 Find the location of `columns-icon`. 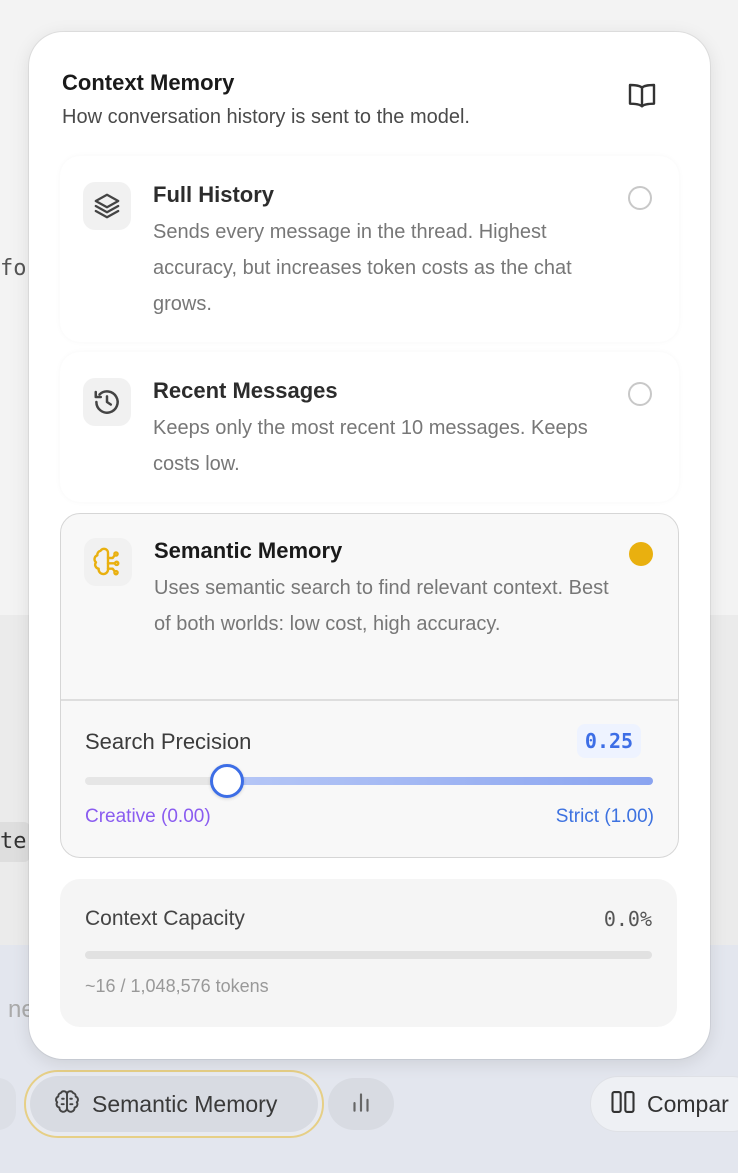

columns-icon is located at coordinates (623, 1104).